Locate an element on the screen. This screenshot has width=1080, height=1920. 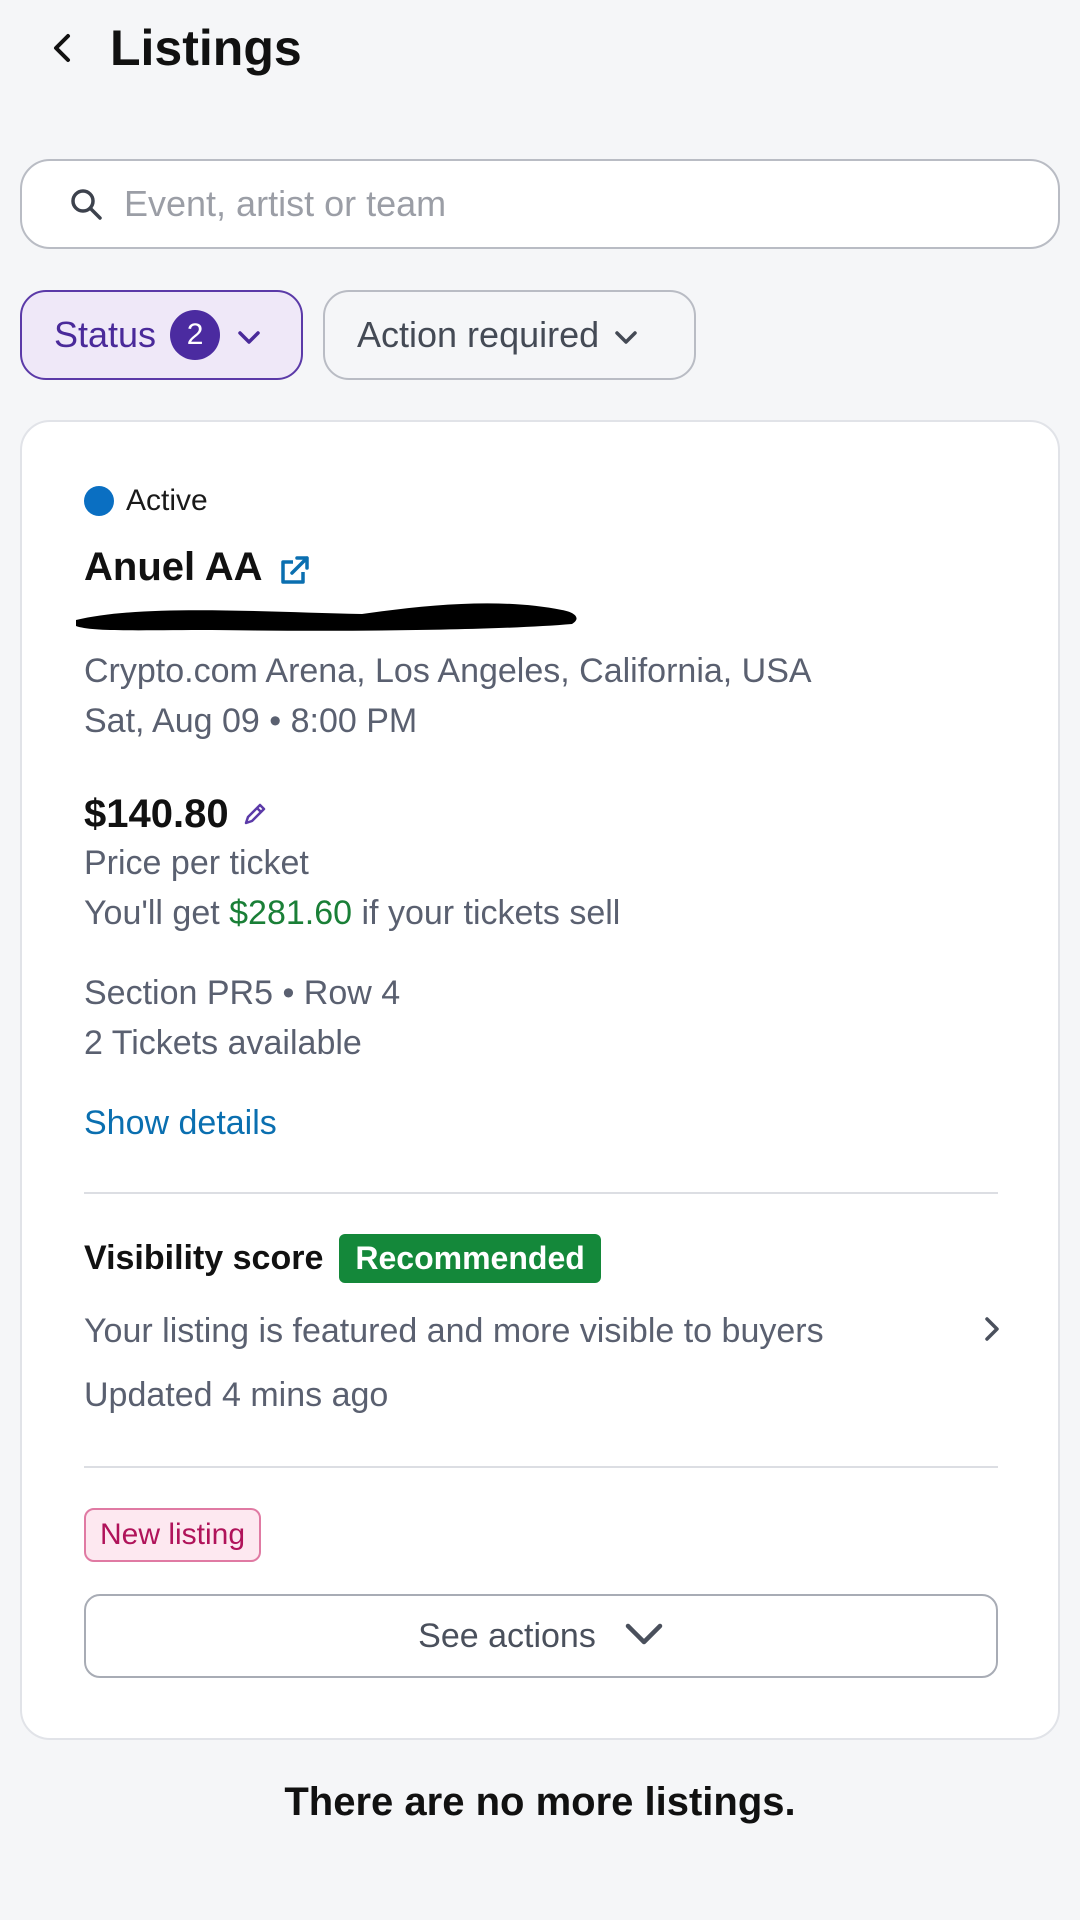
payout-amount: $281.60 is located at coordinates (291, 913).